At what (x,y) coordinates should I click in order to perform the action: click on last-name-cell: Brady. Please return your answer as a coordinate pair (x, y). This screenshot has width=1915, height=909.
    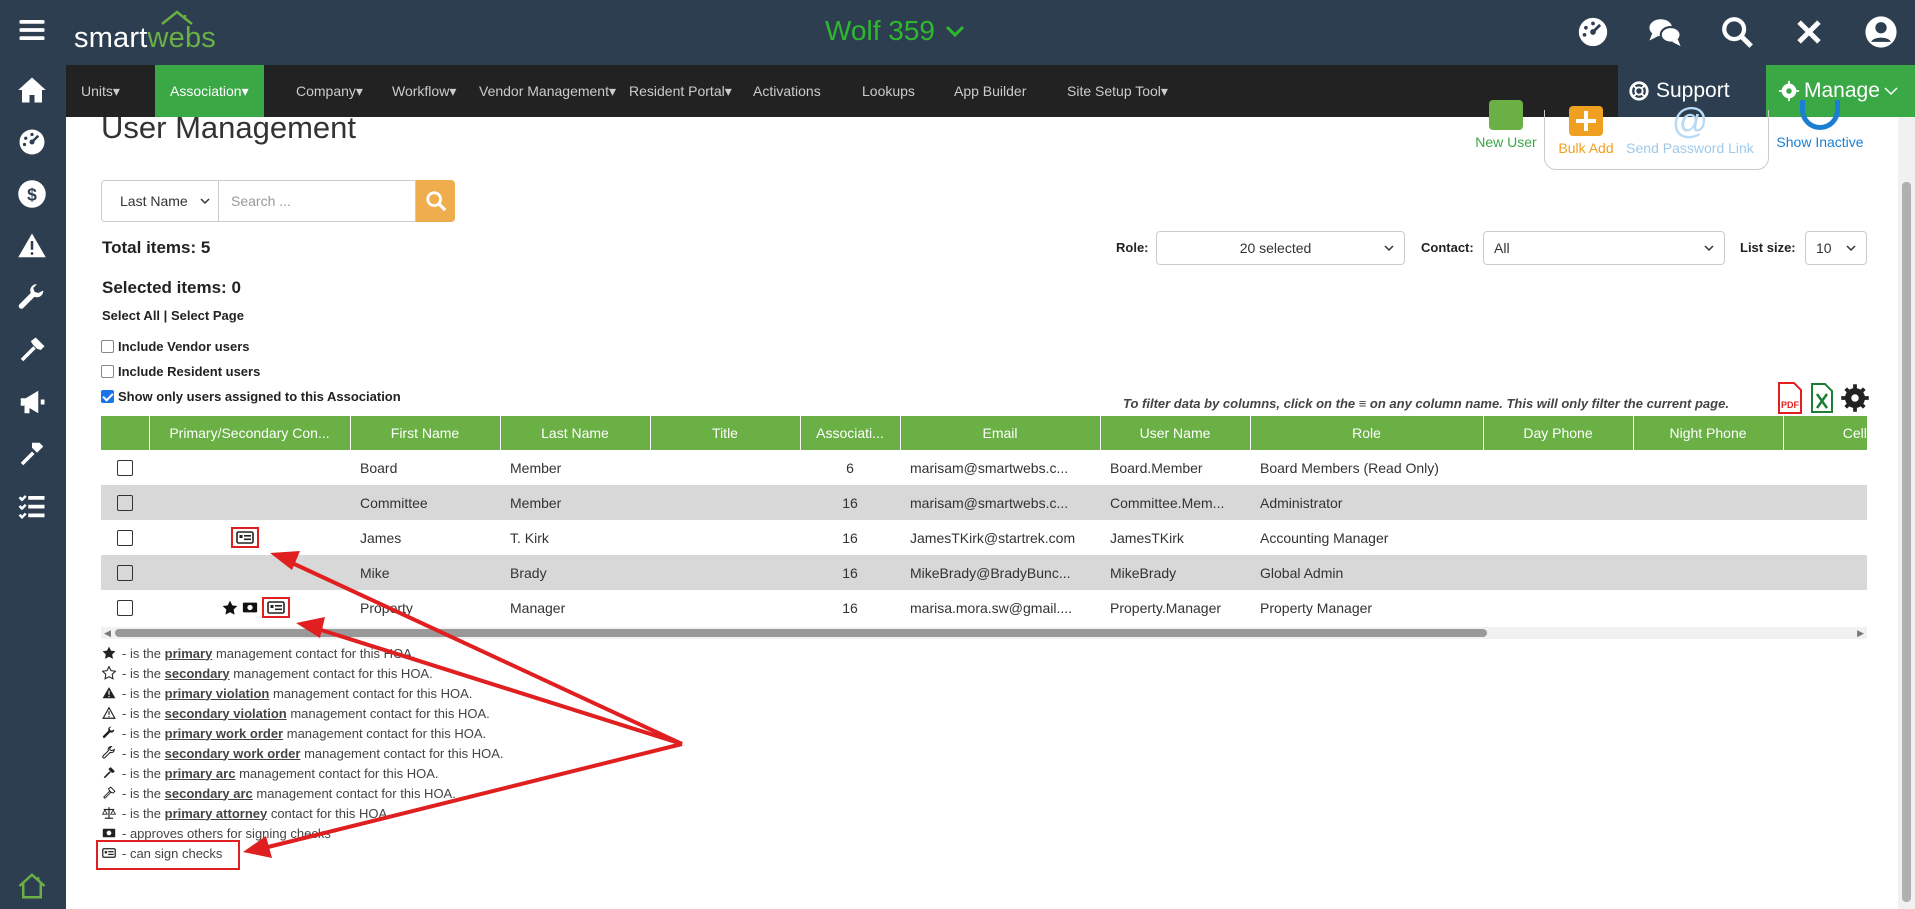
    Looking at the image, I should click on (575, 572).